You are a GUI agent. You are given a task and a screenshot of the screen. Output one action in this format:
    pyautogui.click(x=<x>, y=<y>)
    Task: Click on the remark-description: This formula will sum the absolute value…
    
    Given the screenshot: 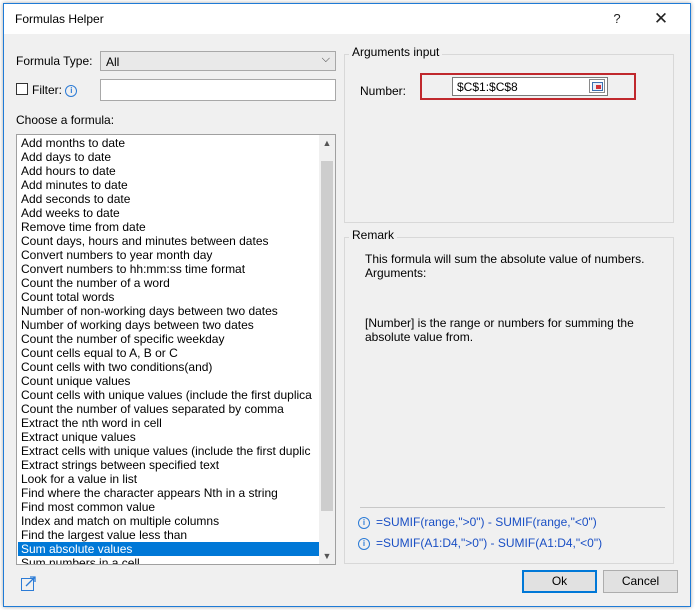 What is the action you would take?
    pyautogui.click(x=505, y=259)
    